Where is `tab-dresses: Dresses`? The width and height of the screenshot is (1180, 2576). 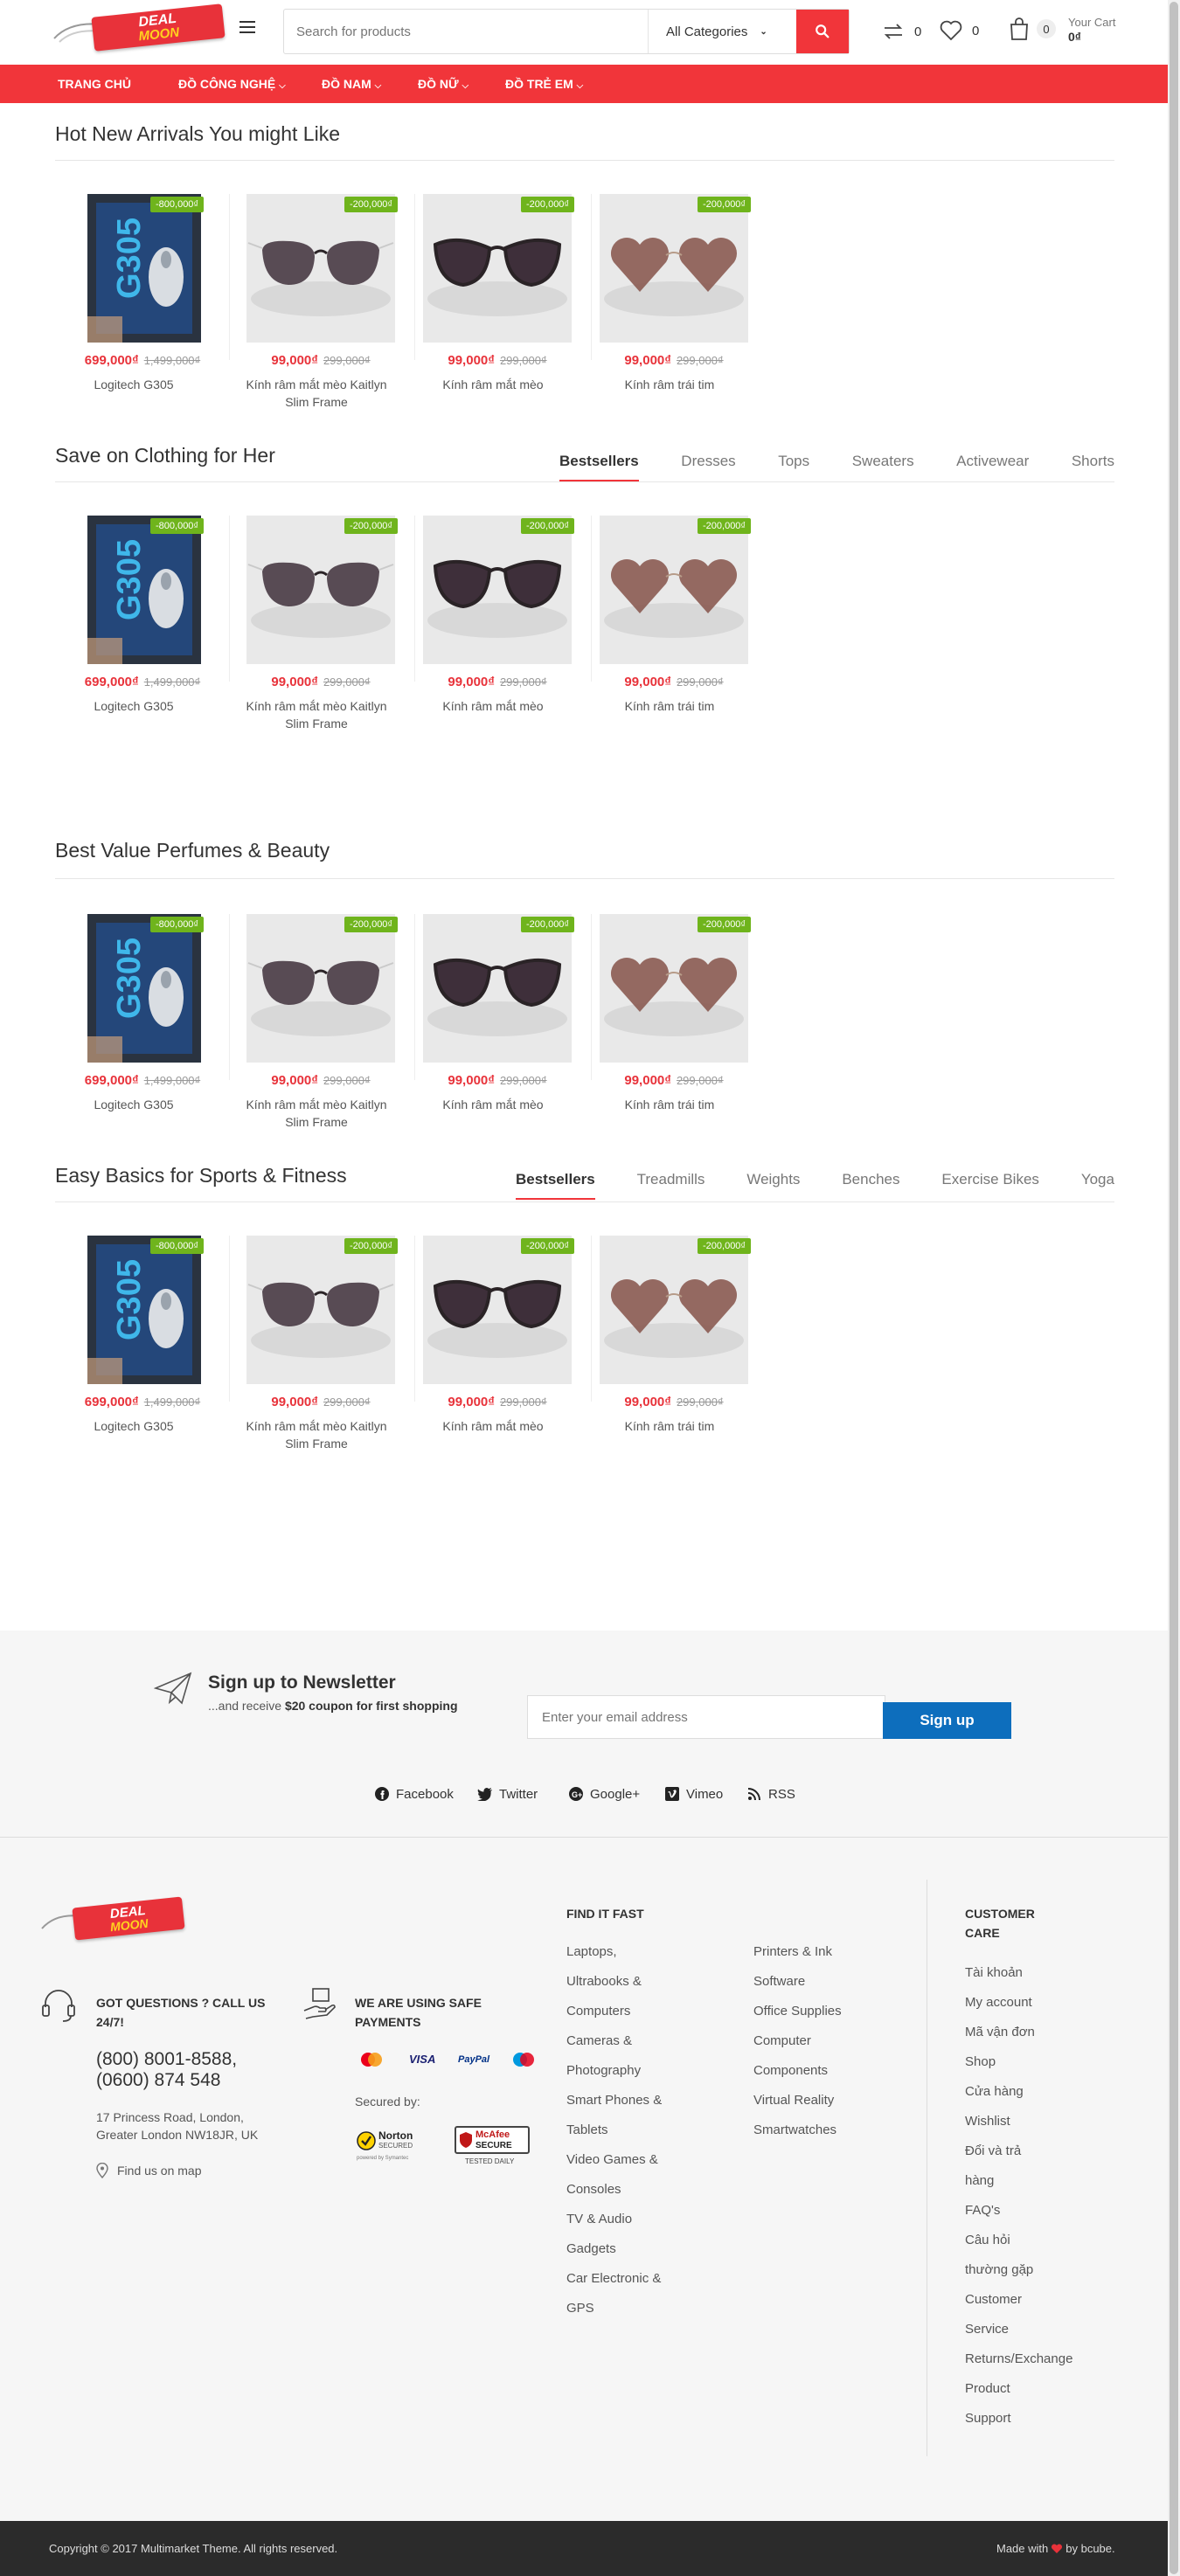
tab-dresses: Dresses is located at coordinates (708, 461).